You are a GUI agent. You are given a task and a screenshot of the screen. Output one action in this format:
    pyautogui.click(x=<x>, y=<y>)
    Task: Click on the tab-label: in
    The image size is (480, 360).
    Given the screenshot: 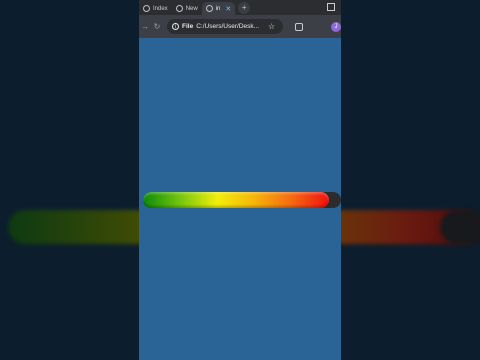 What is the action you would take?
    pyautogui.click(x=218, y=8)
    